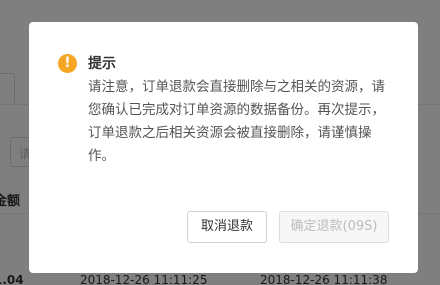 The height and width of the screenshot is (285, 440). I want to click on cancel-refund-button: 取消退款, so click(227, 227).